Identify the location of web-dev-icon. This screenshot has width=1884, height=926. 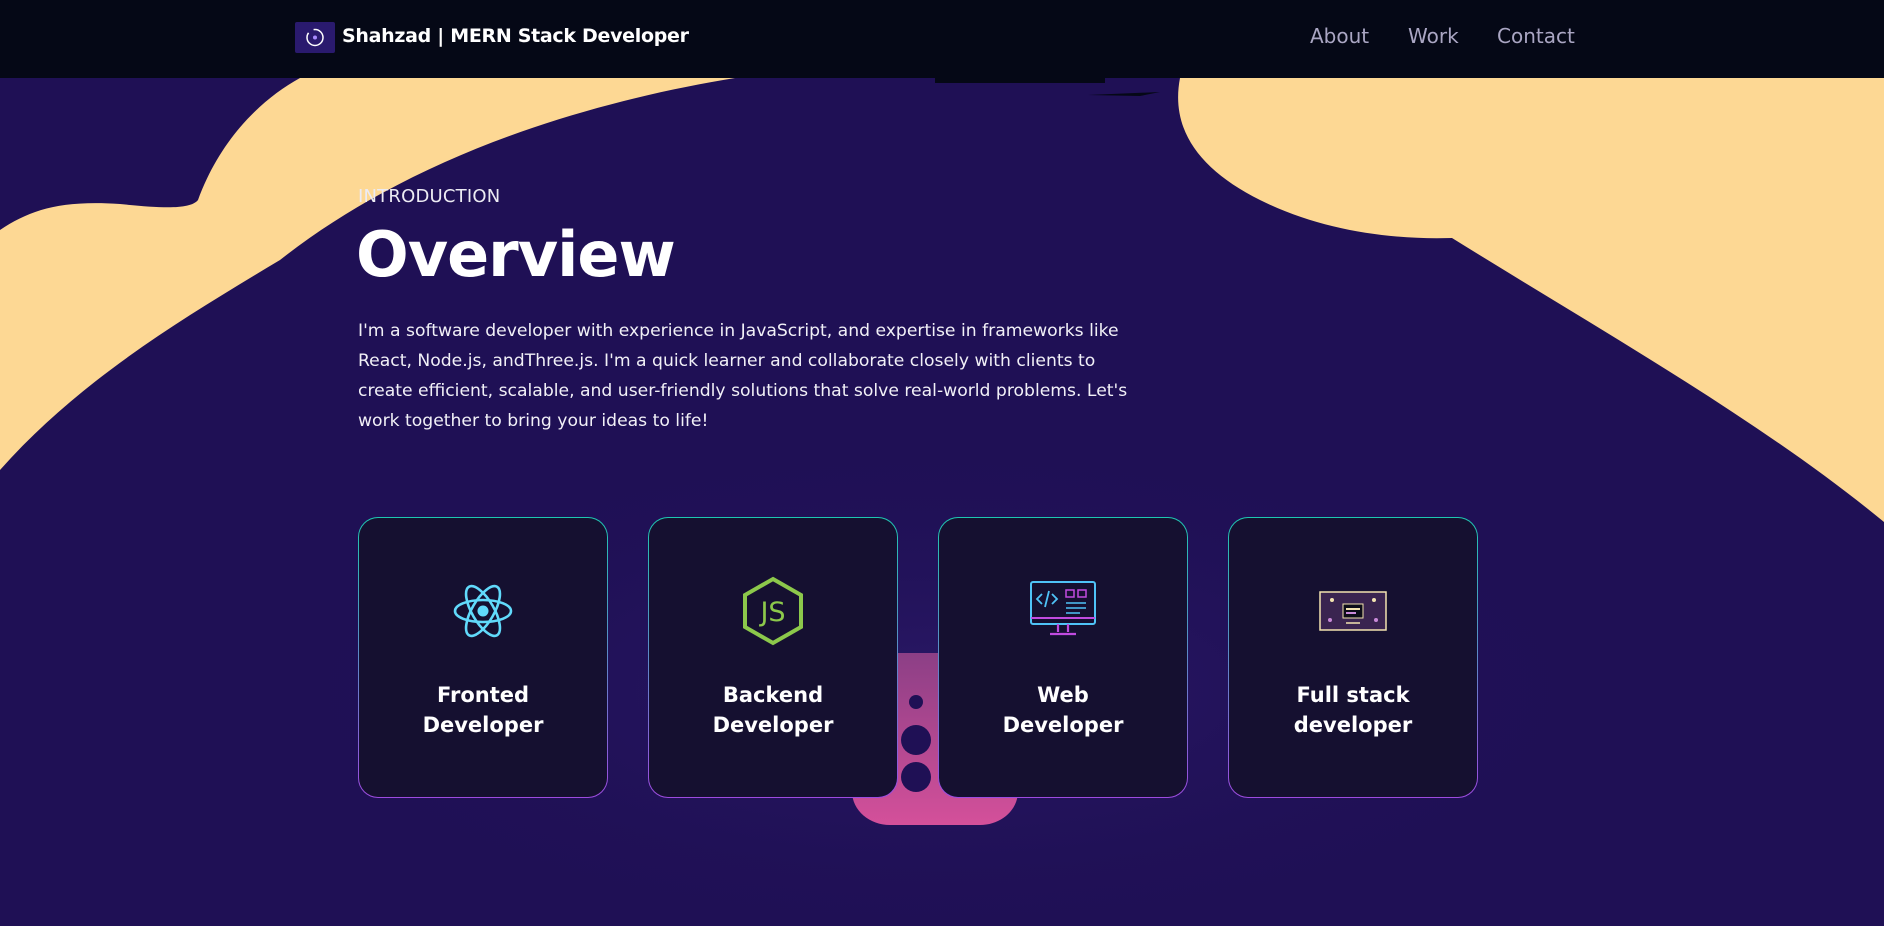
(1063, 608).